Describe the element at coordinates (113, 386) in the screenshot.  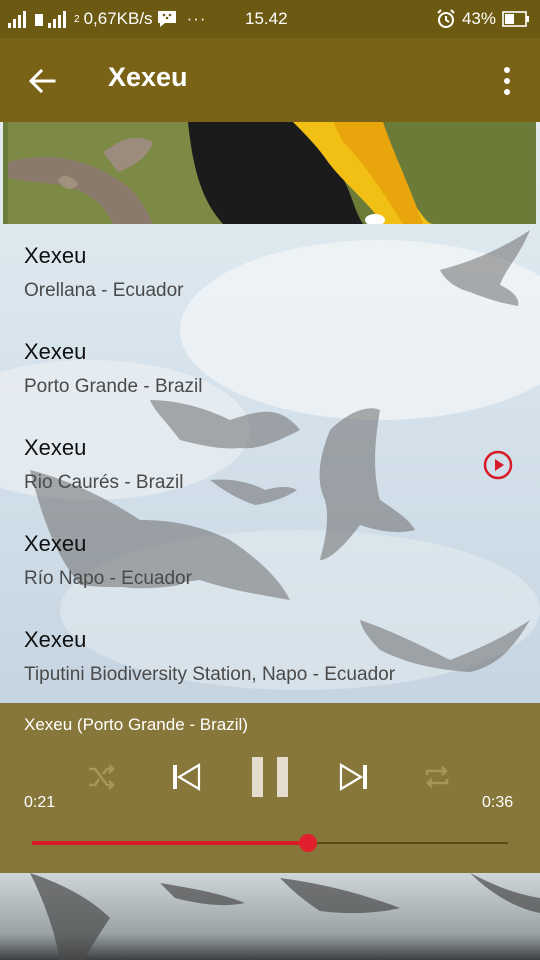
I see `recording-location: Porto Grande - Brazil` at that location.